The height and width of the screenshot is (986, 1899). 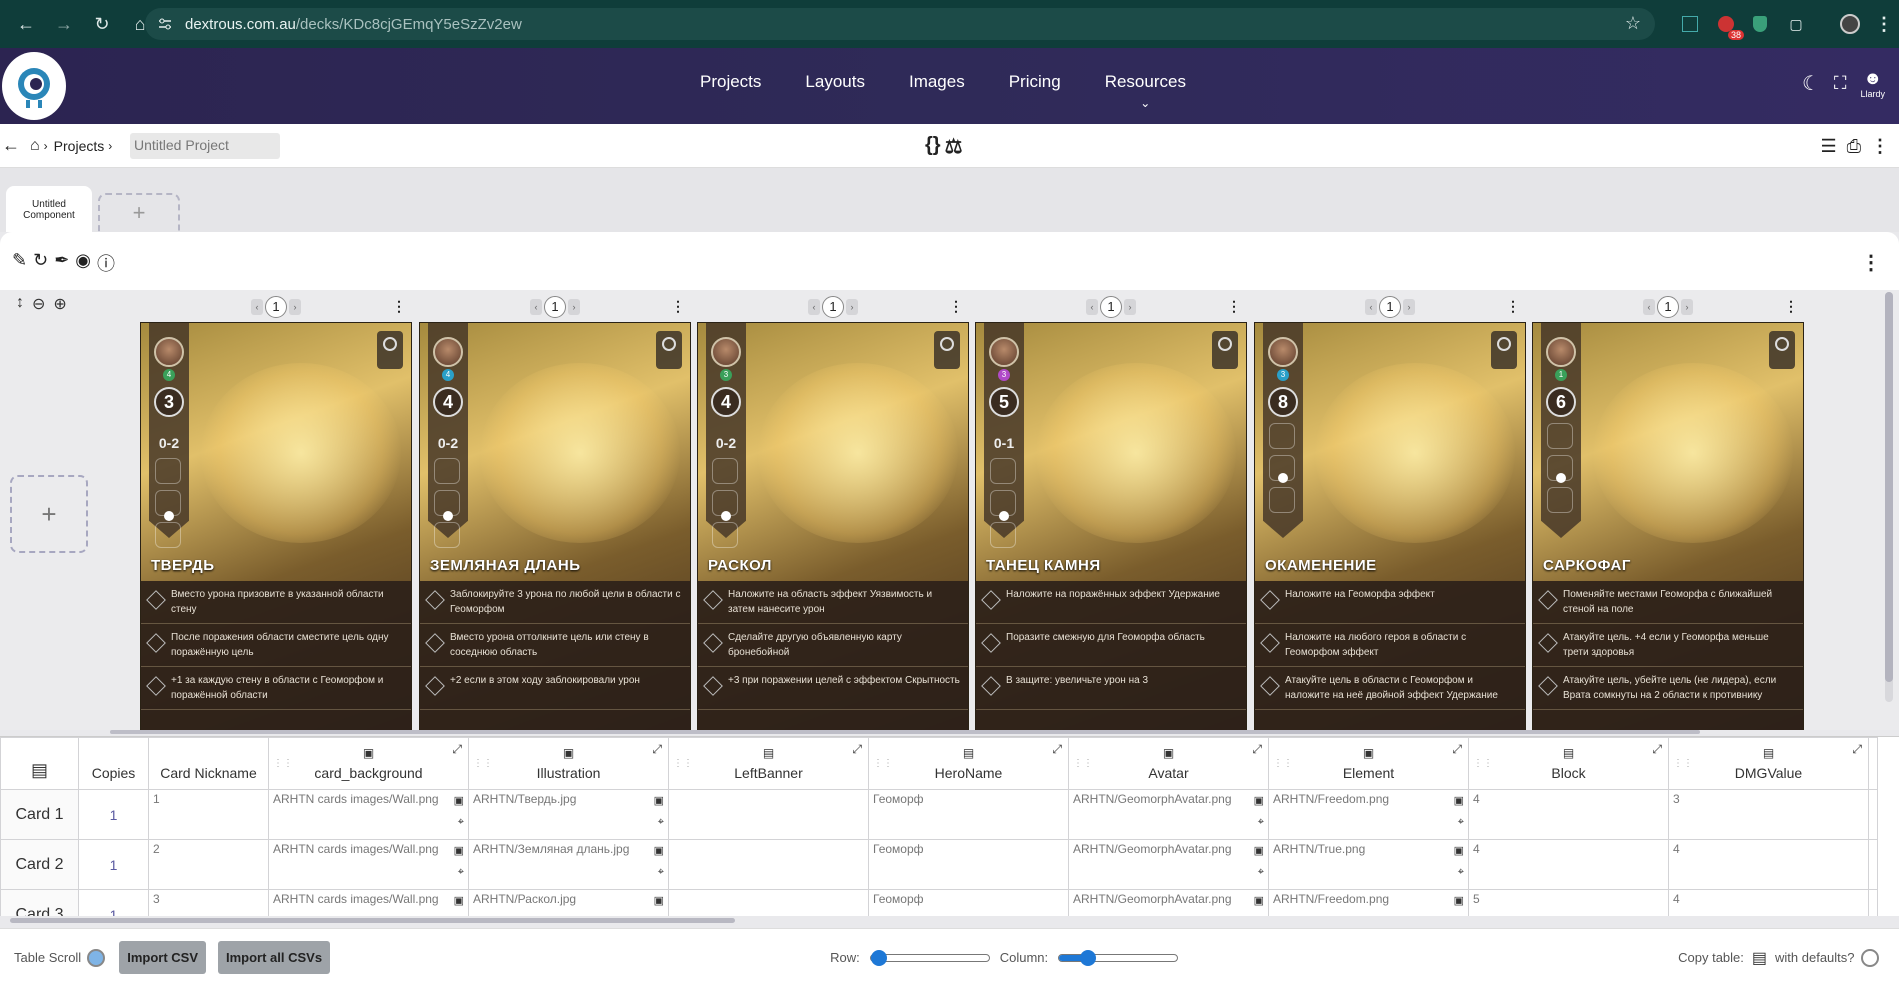 What do you see at coordinates (208, 864) in the screenshot?
I see `table-cell-nickname: 2` at bounding box center [208, 864].